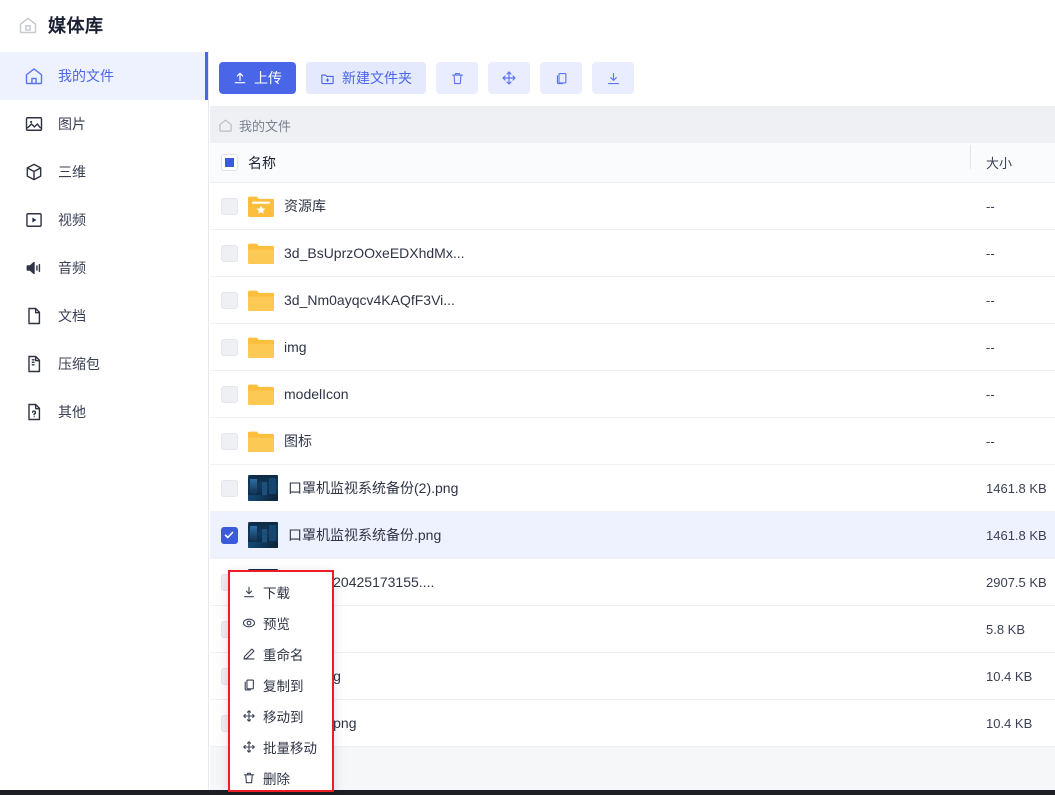  What do you see at coordinates (104, 364) in the screenshot?
I see `sidebar-item-archive: 压缩包` at bounding box center [104, 364].